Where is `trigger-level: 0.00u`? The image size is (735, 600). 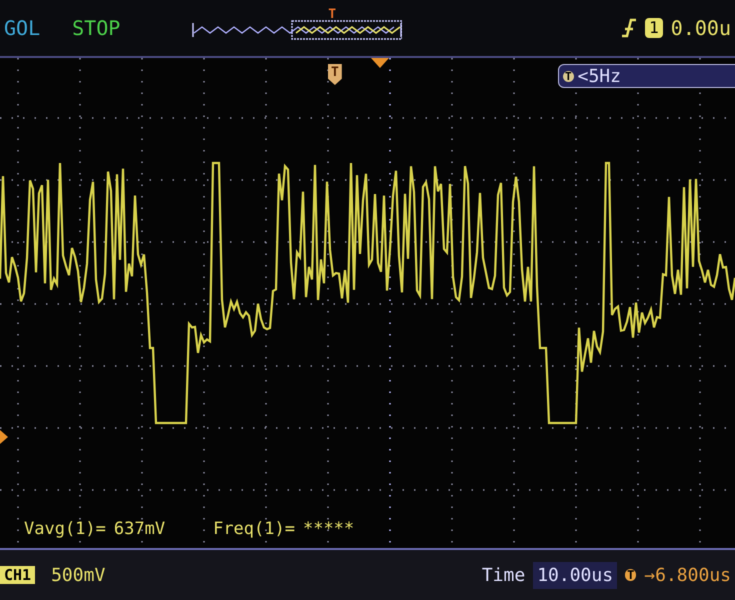
trigger-level: 0.00u is located at coordinates (700, 28).